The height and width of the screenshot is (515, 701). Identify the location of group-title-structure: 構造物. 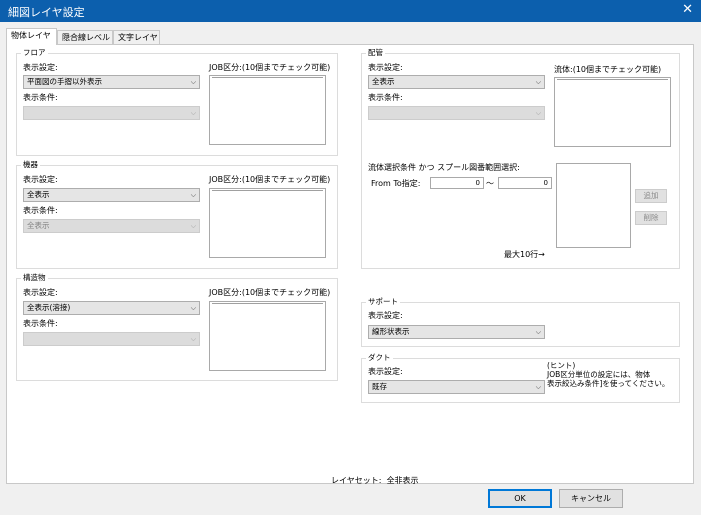
(34, 278).